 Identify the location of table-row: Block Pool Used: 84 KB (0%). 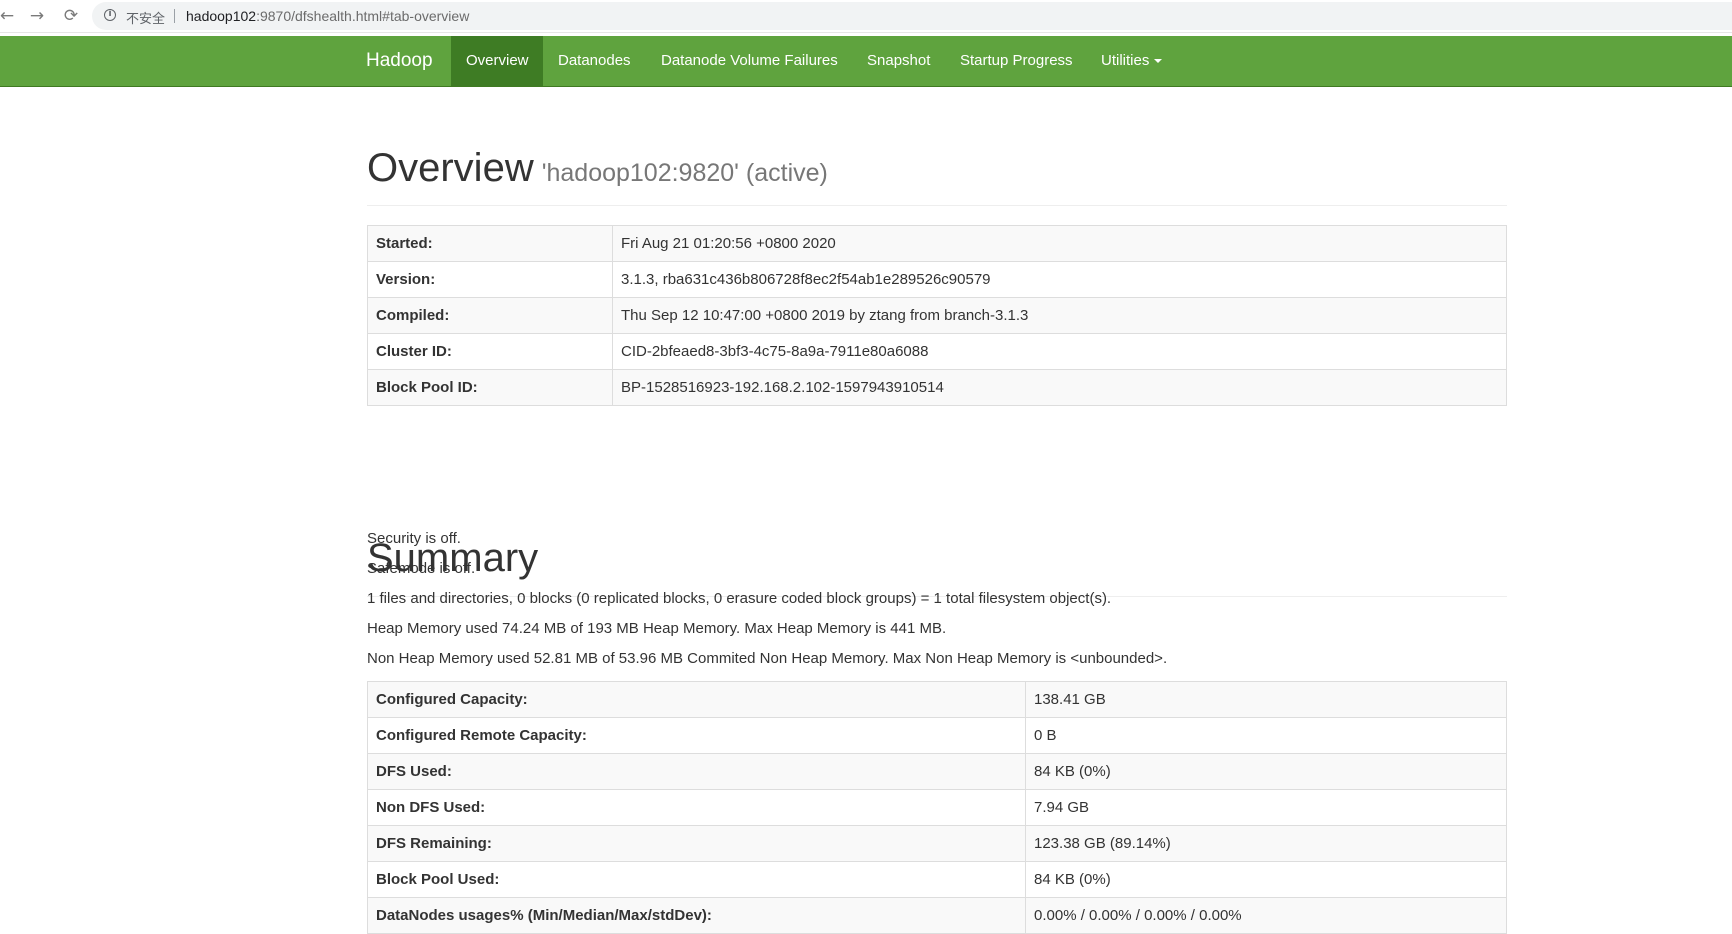
(937, 879).